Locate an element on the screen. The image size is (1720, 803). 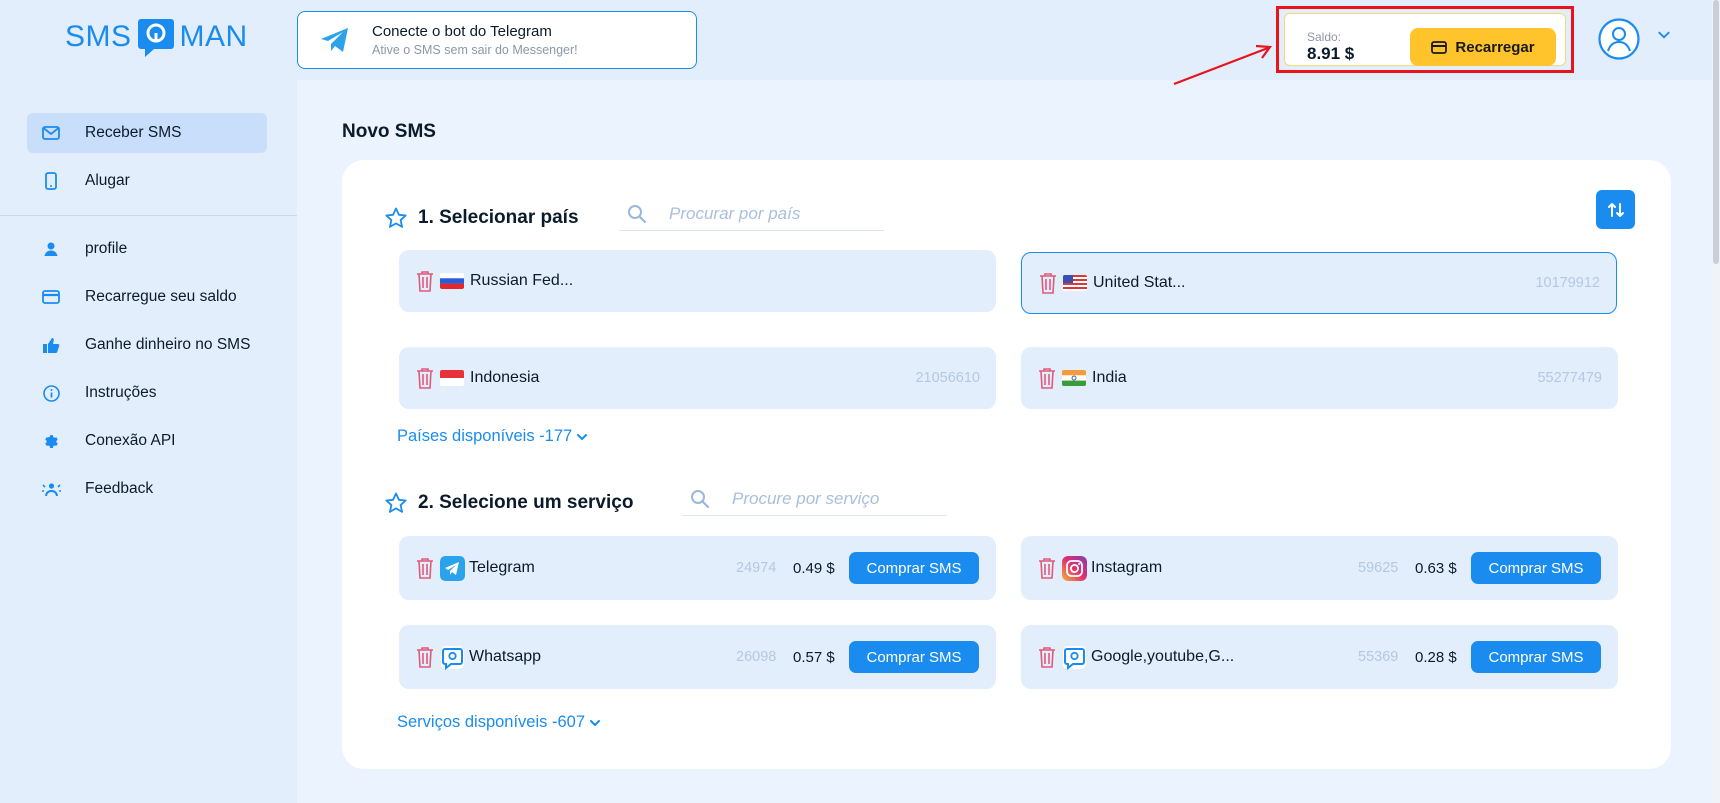
search-icon is located at coordinates (700, 499).